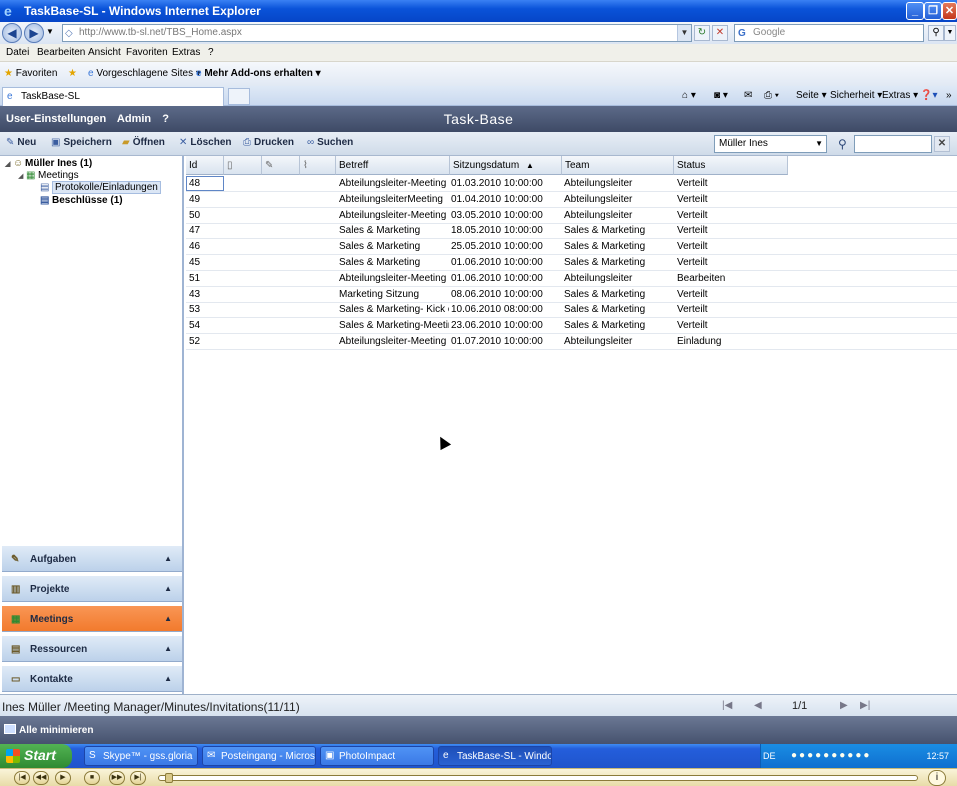 Image resolution: width=957 pixels, height=786 pixels. I want to click on feeds-icon: ◙ ▾, so click(721, 95).